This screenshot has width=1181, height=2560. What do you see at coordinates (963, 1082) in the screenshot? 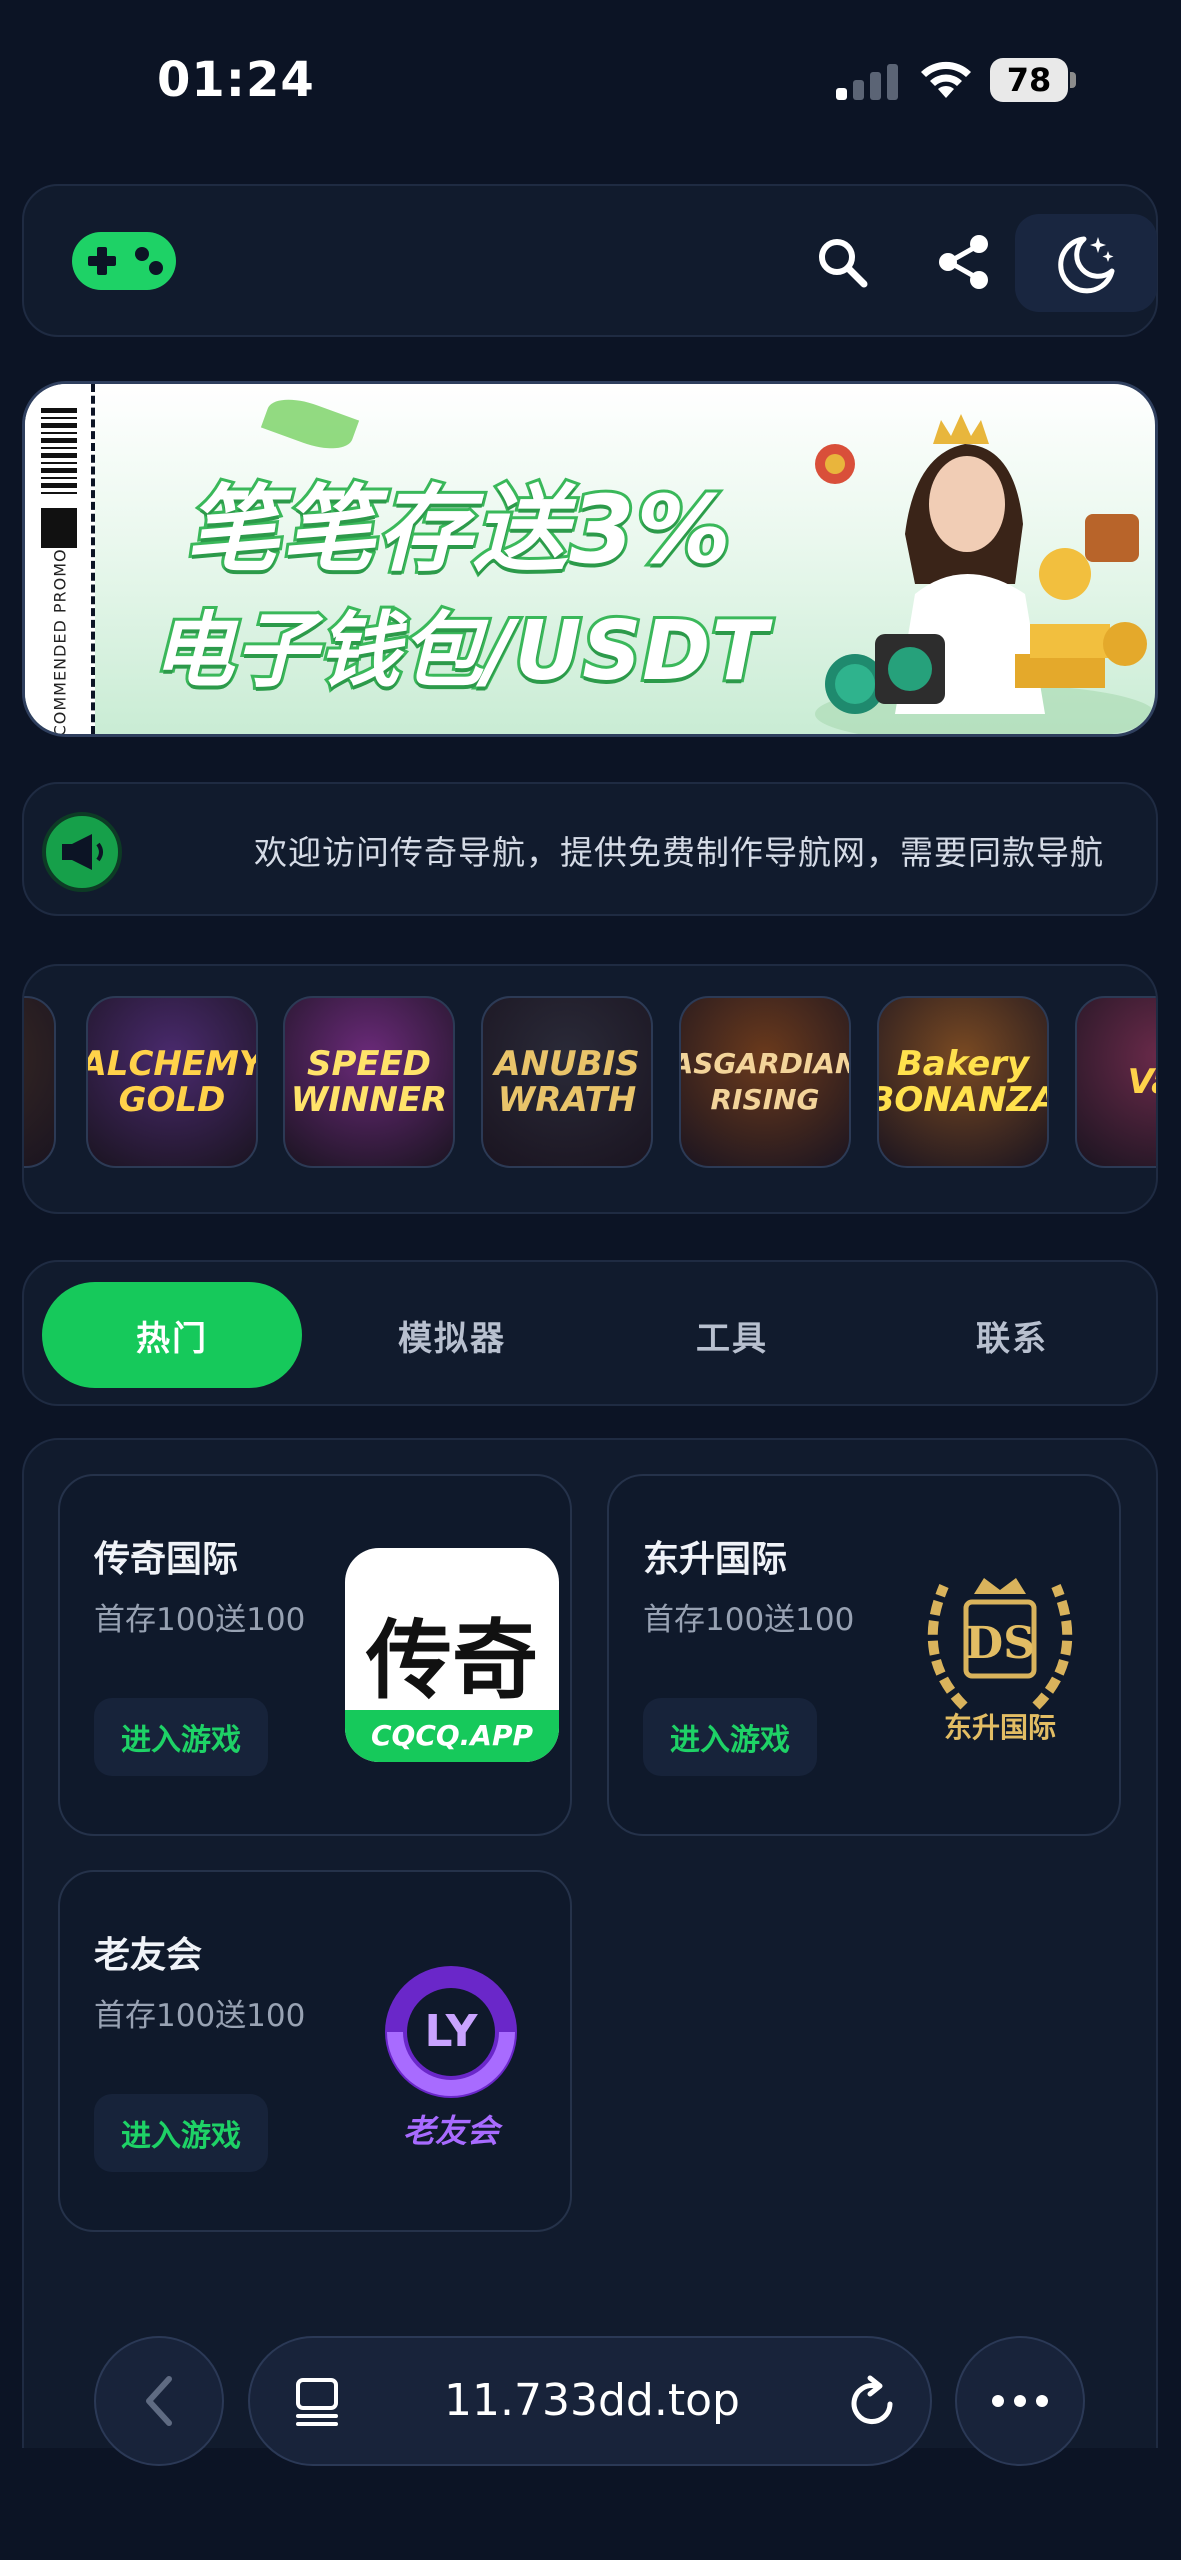
I see `game-tile-bakery-bonanza: Bakery BONANZA` at bounding box center [963, 1082].